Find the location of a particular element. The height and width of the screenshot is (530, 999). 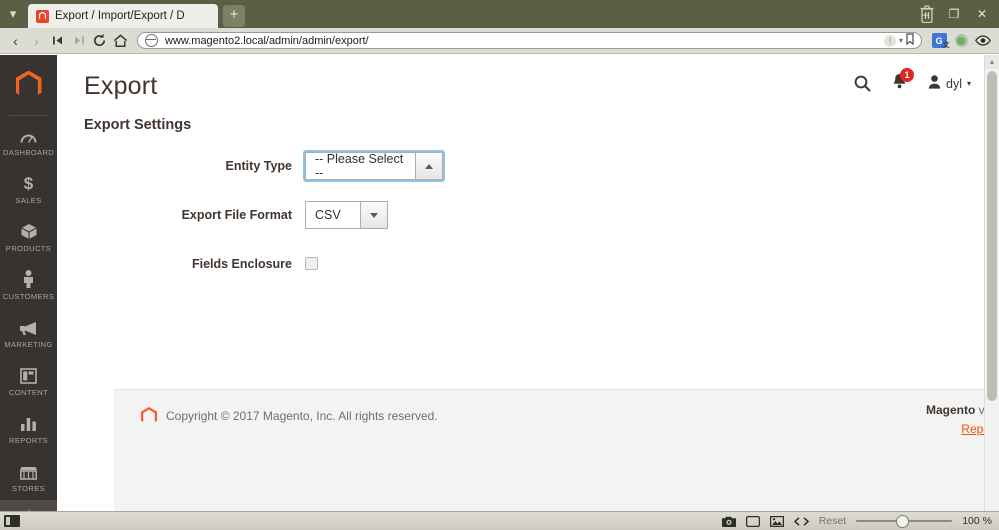

notifications-button: 1 is located at coordinates (903, 81).